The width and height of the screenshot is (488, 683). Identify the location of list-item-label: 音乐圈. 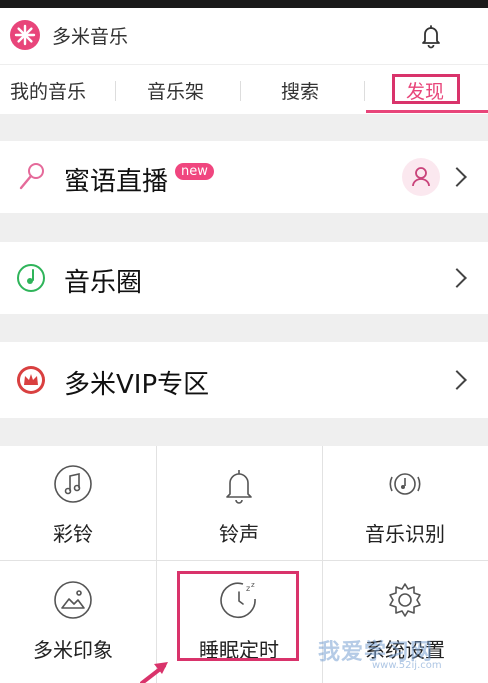
(103, 283).